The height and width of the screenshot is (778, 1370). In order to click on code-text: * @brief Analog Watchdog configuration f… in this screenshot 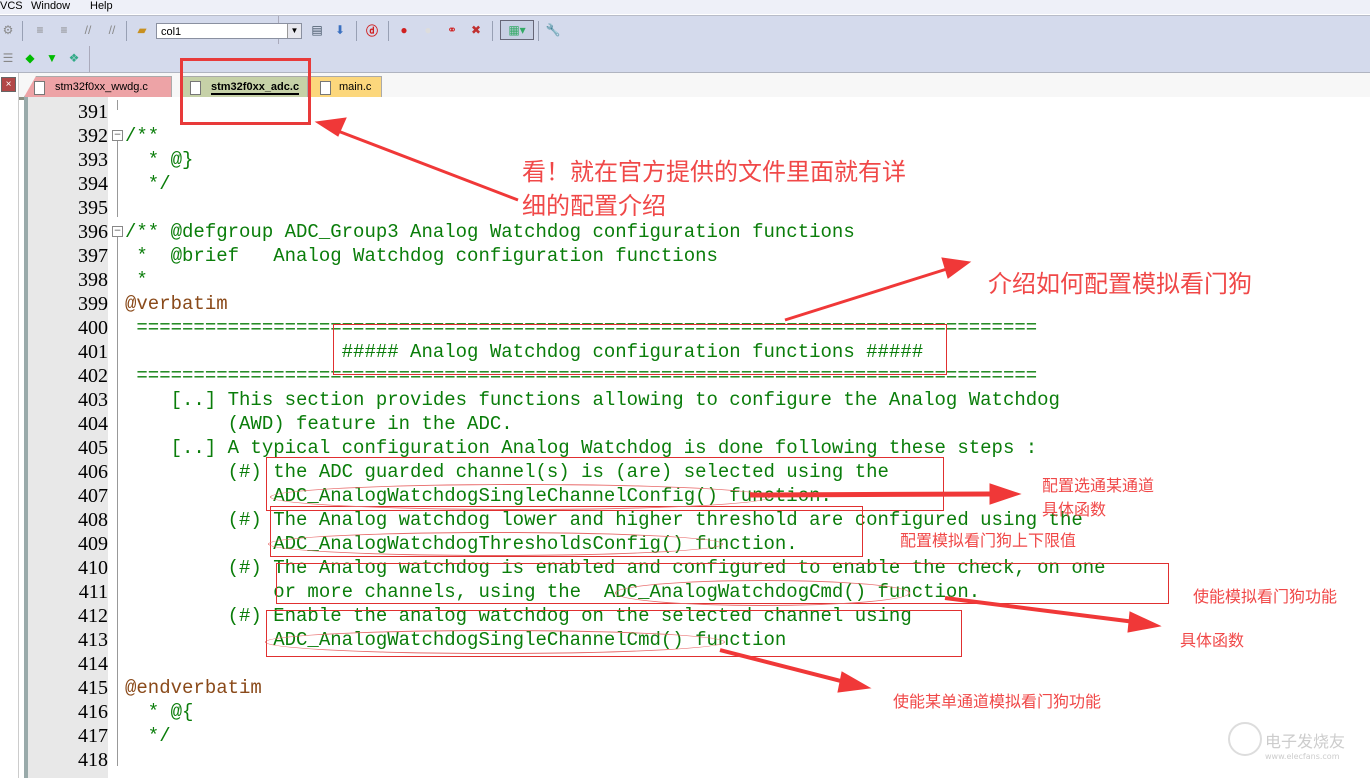, I will do `click(421, 256)`.